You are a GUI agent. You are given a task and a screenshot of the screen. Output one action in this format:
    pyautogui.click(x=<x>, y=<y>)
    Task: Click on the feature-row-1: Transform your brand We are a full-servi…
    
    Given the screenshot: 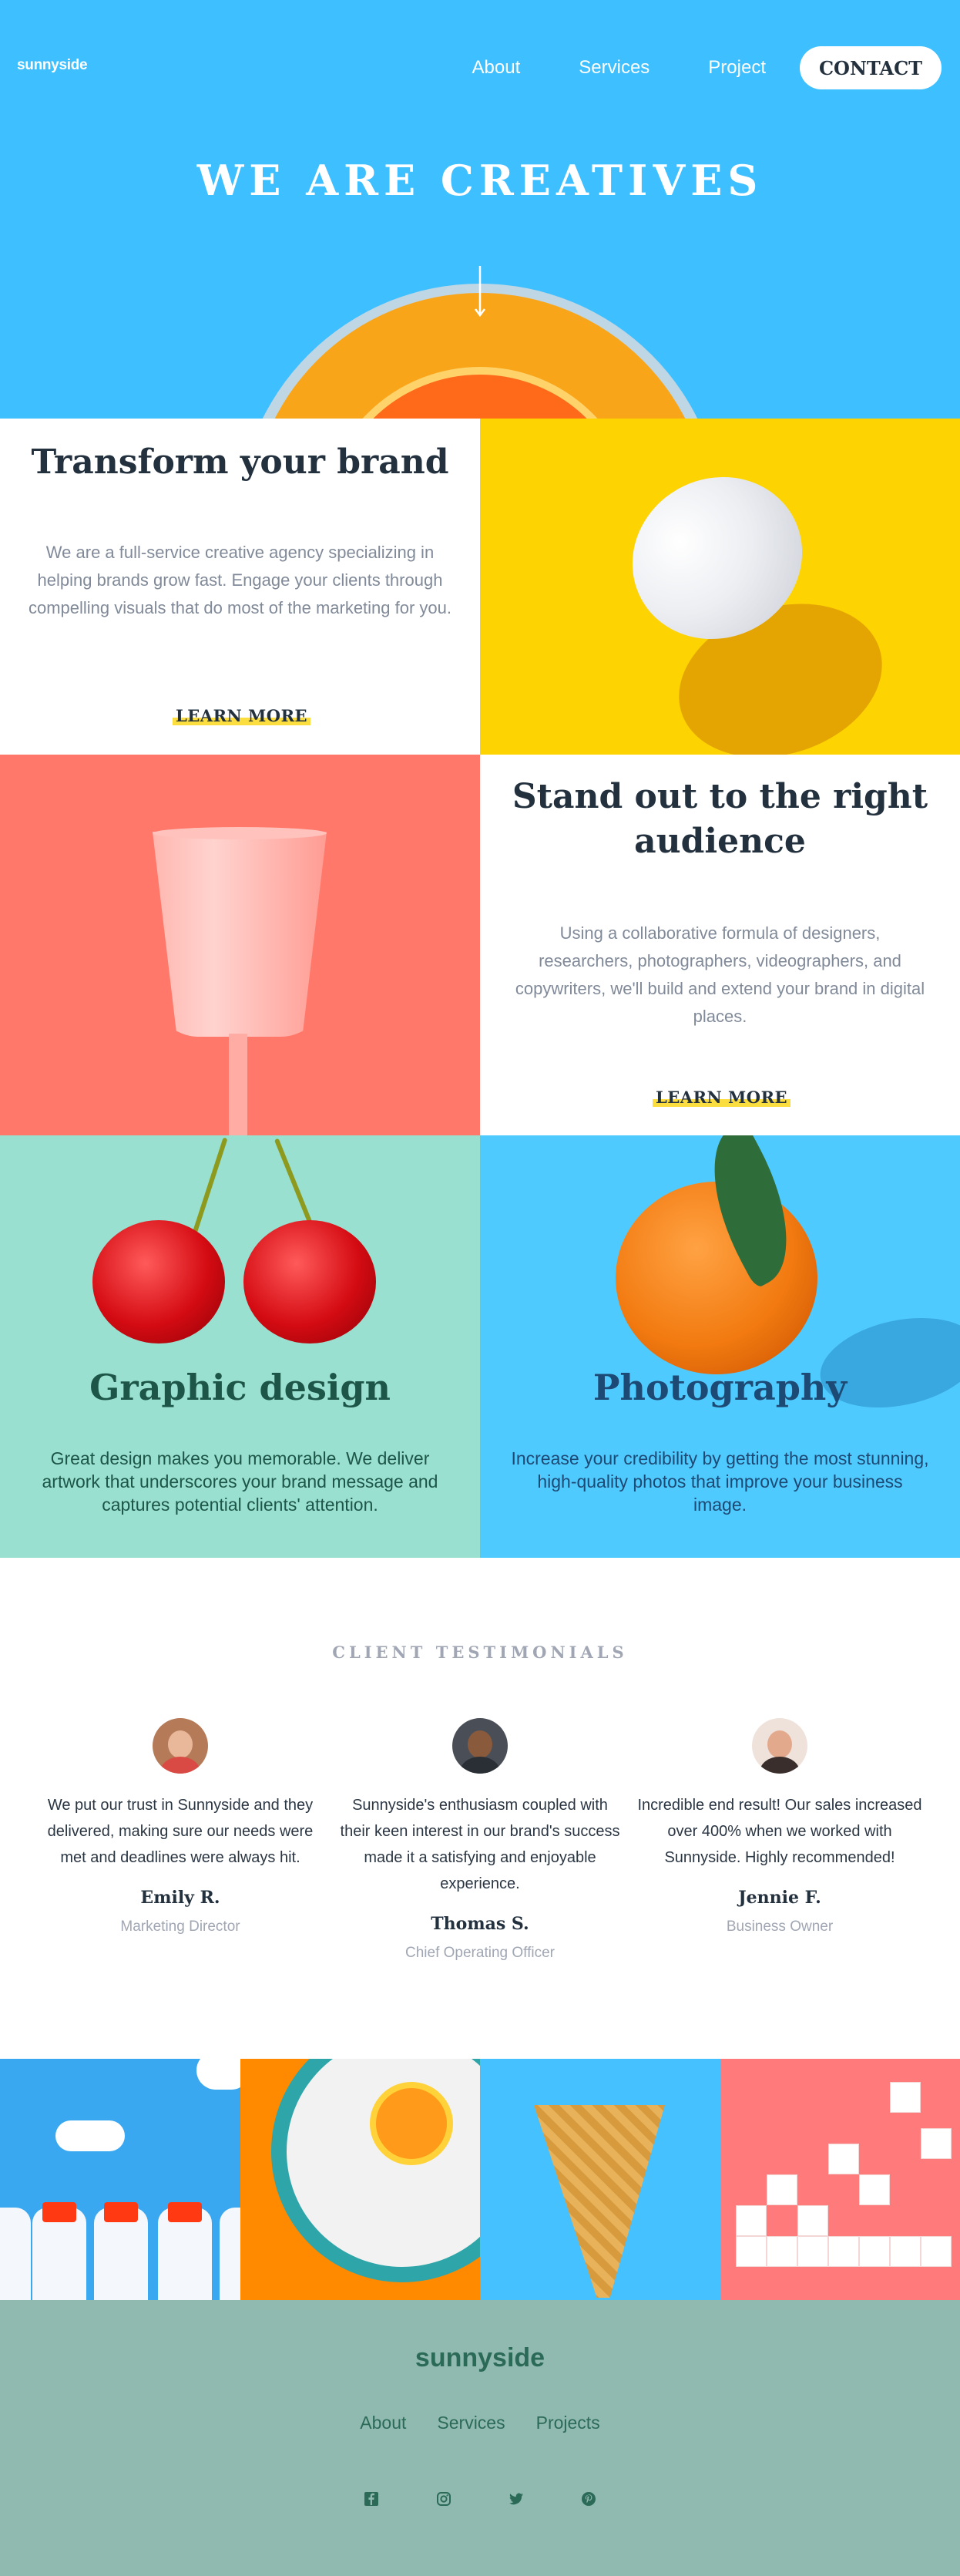 What is the action you would take?
    pyautogui.click(x=480, y=587)
    